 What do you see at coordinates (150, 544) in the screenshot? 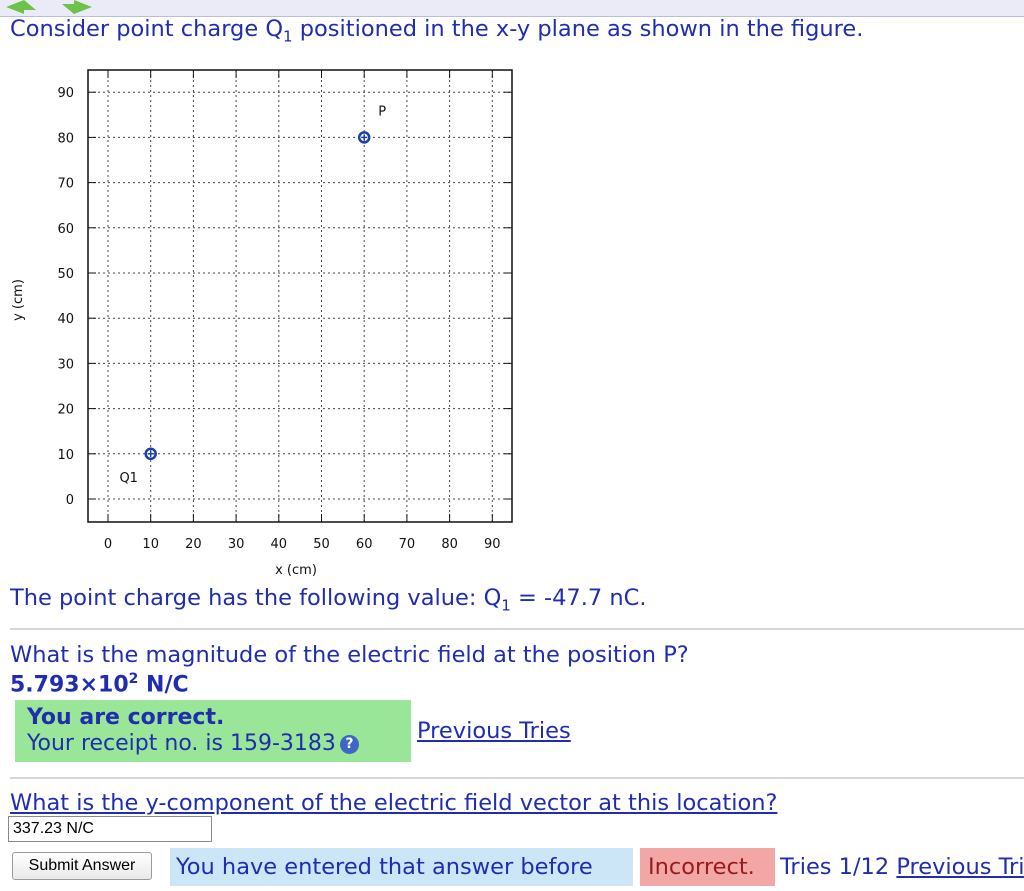
I see `x-tick-label: 10` at bounding box center [150, 544].